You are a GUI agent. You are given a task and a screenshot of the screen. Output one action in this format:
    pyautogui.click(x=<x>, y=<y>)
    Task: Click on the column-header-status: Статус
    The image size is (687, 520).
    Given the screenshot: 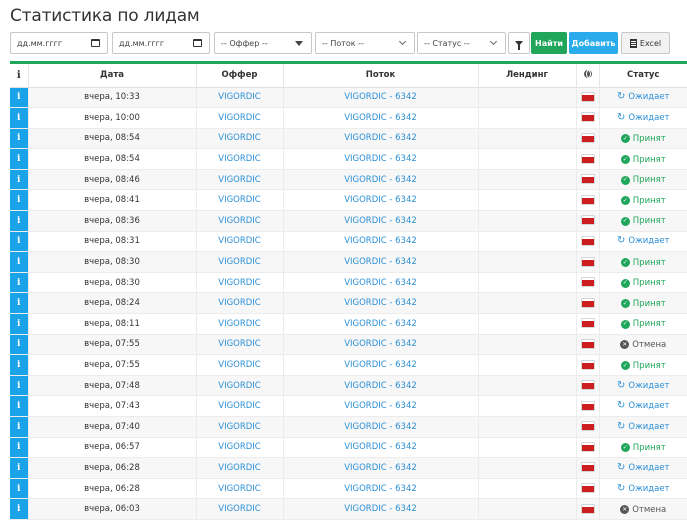 What is the action you would take?
    pyautogui.click(x=642, y=76)
    